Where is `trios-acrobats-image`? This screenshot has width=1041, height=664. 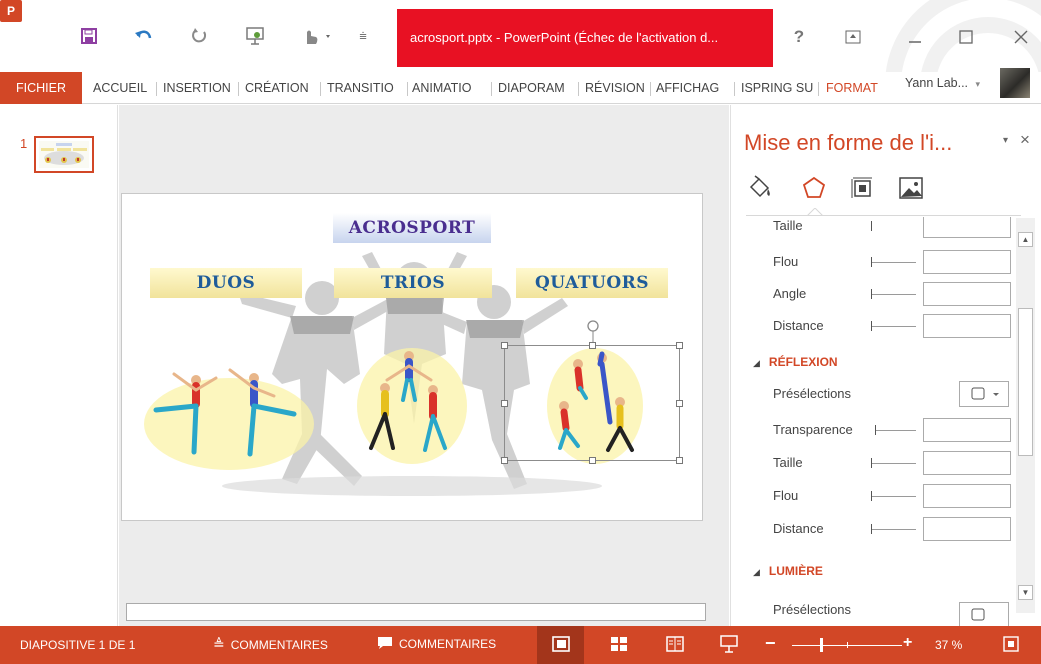
trios-acrobats-image is located at coordinates (412, 404).